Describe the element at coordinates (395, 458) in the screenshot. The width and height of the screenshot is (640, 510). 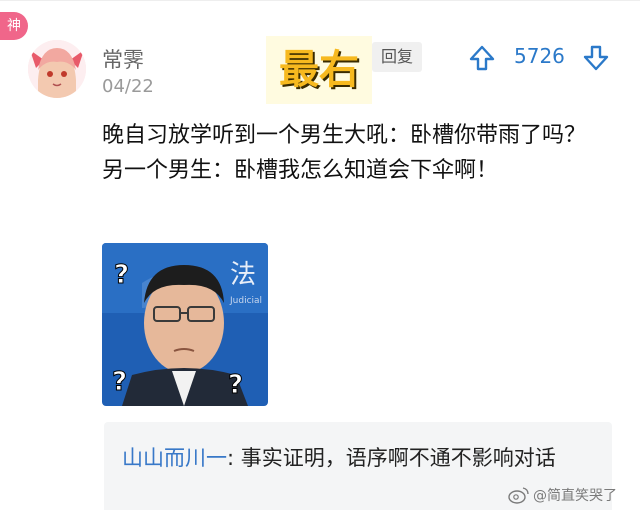
I see `quoted-text: 事实证明，语序啊不通不影响对话` at that location.